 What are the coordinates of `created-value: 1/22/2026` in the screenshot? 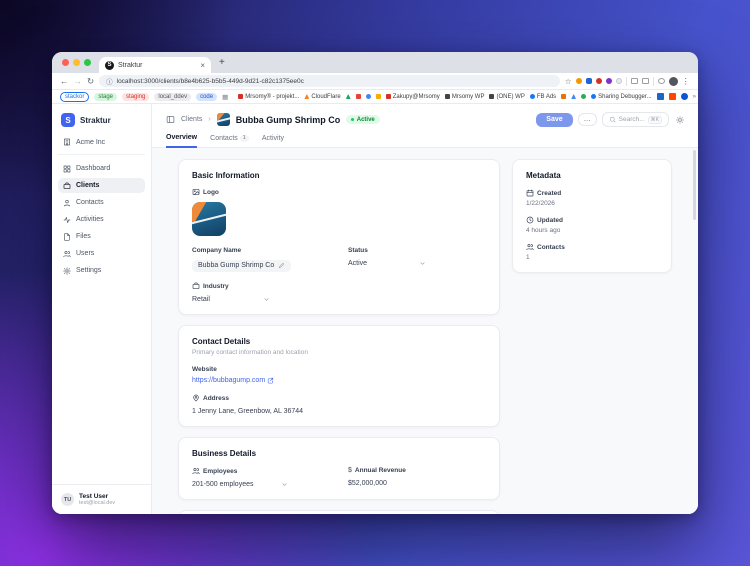 It's located at (540, 203).